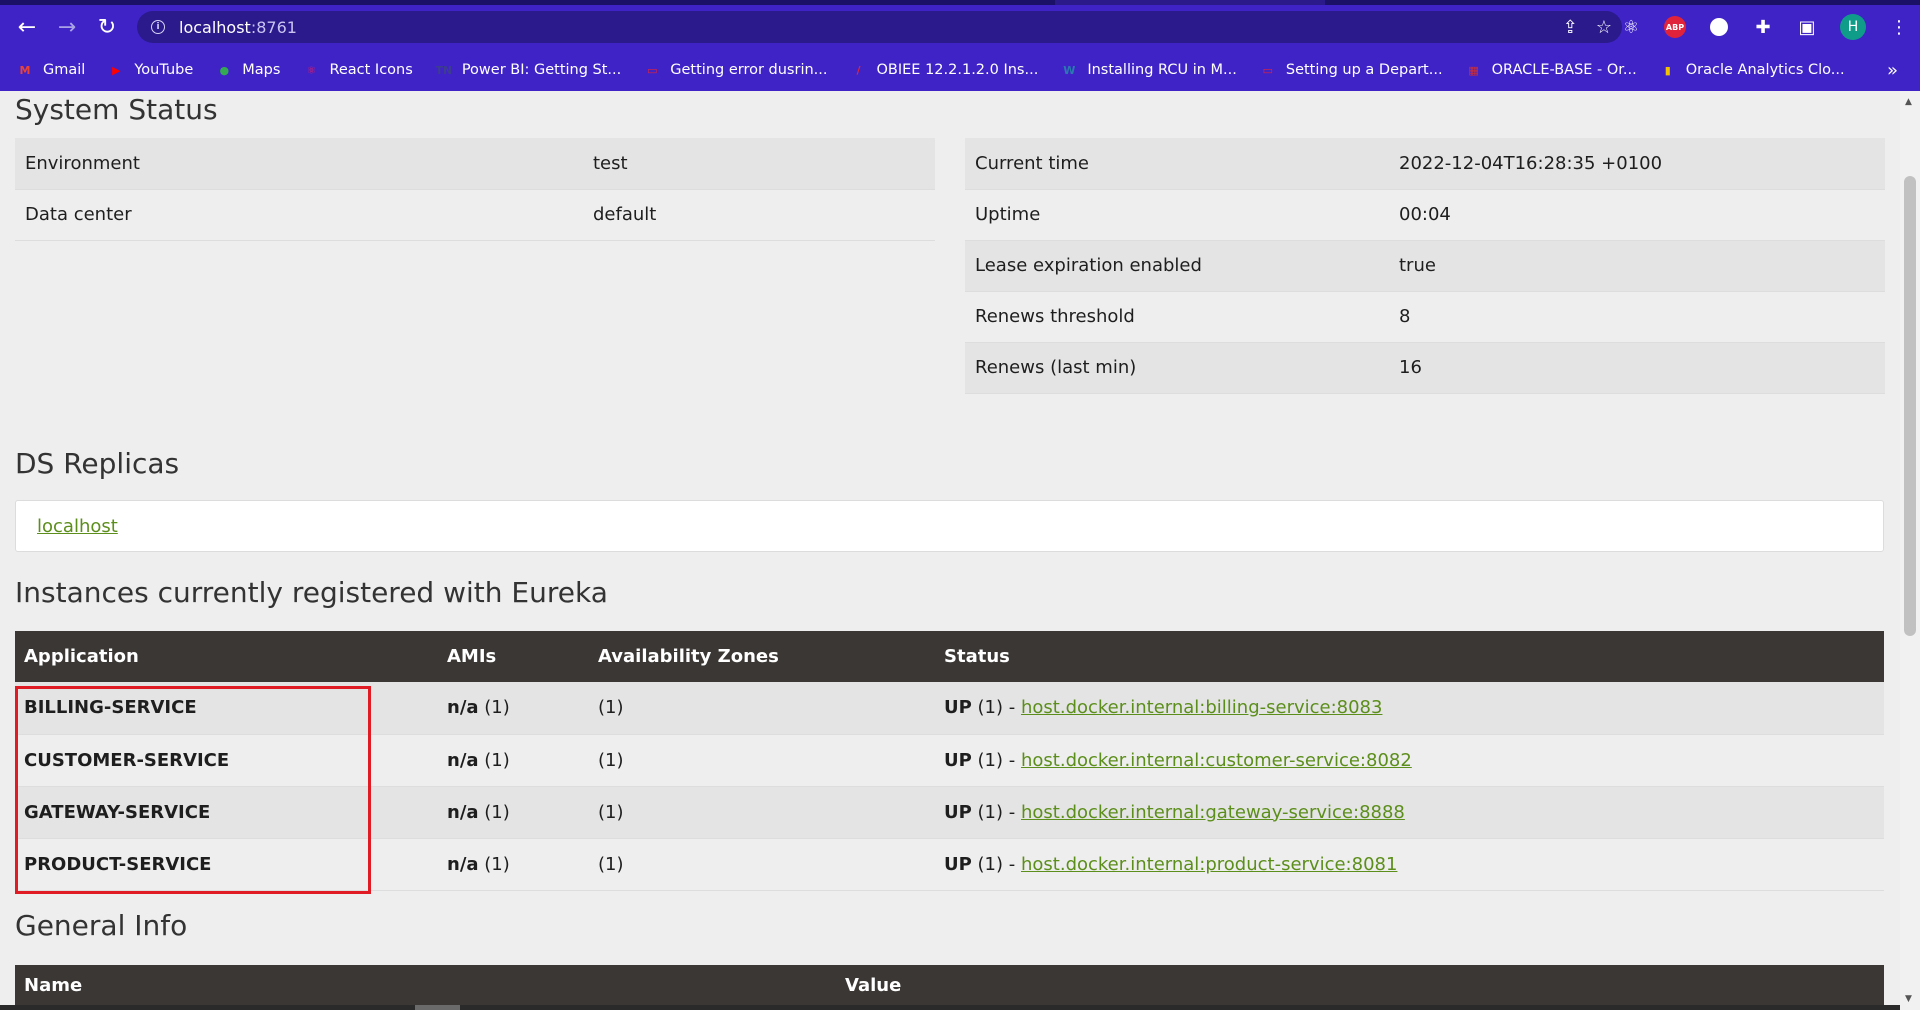 The width and height of the screenshot is (1920, 1010). I want to click on replica-localhost-link: localhost, so click(77, 526).